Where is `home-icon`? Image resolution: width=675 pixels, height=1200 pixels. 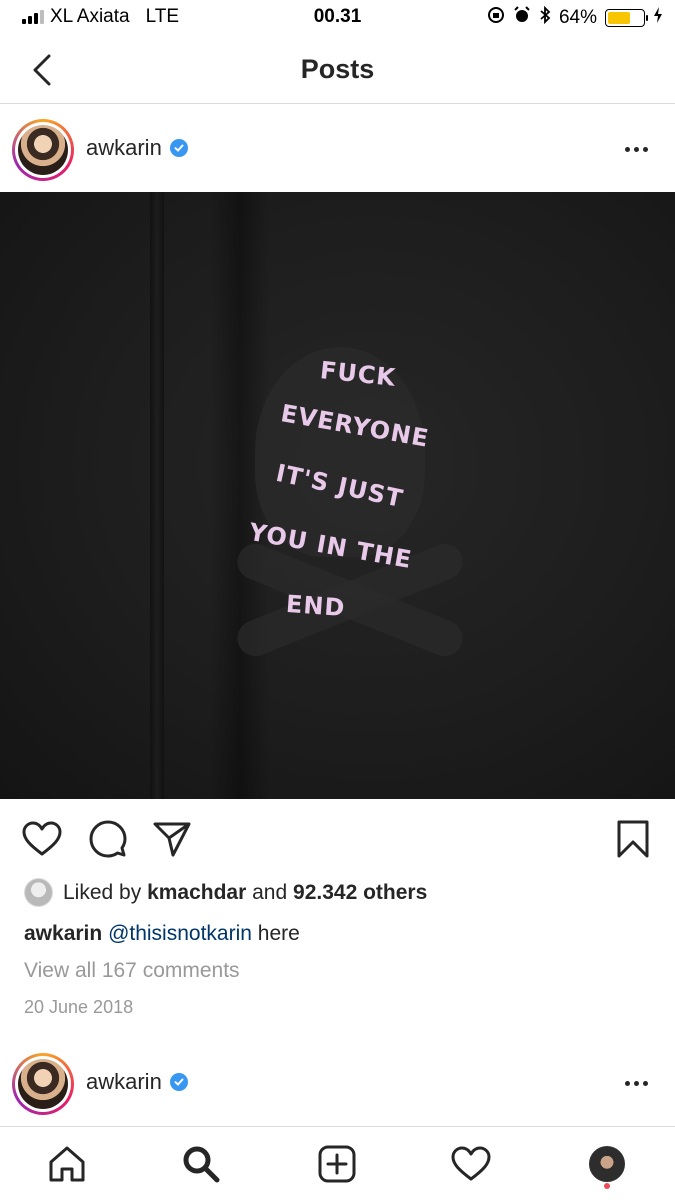 home-icon is located at coordinates (67, 1164).